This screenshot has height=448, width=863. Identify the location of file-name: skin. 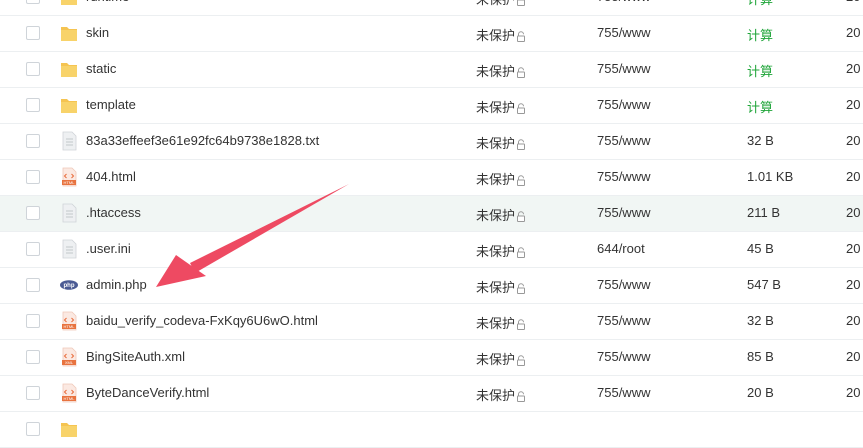
(97, 32).